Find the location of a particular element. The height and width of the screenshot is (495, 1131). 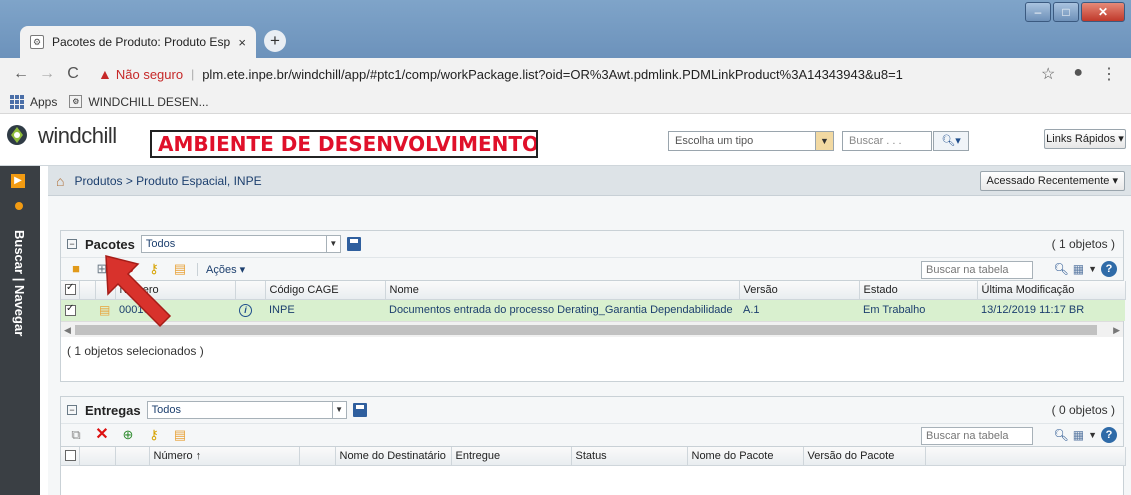

pacotes-view-value: Todos is located at coordinates (160, 244).